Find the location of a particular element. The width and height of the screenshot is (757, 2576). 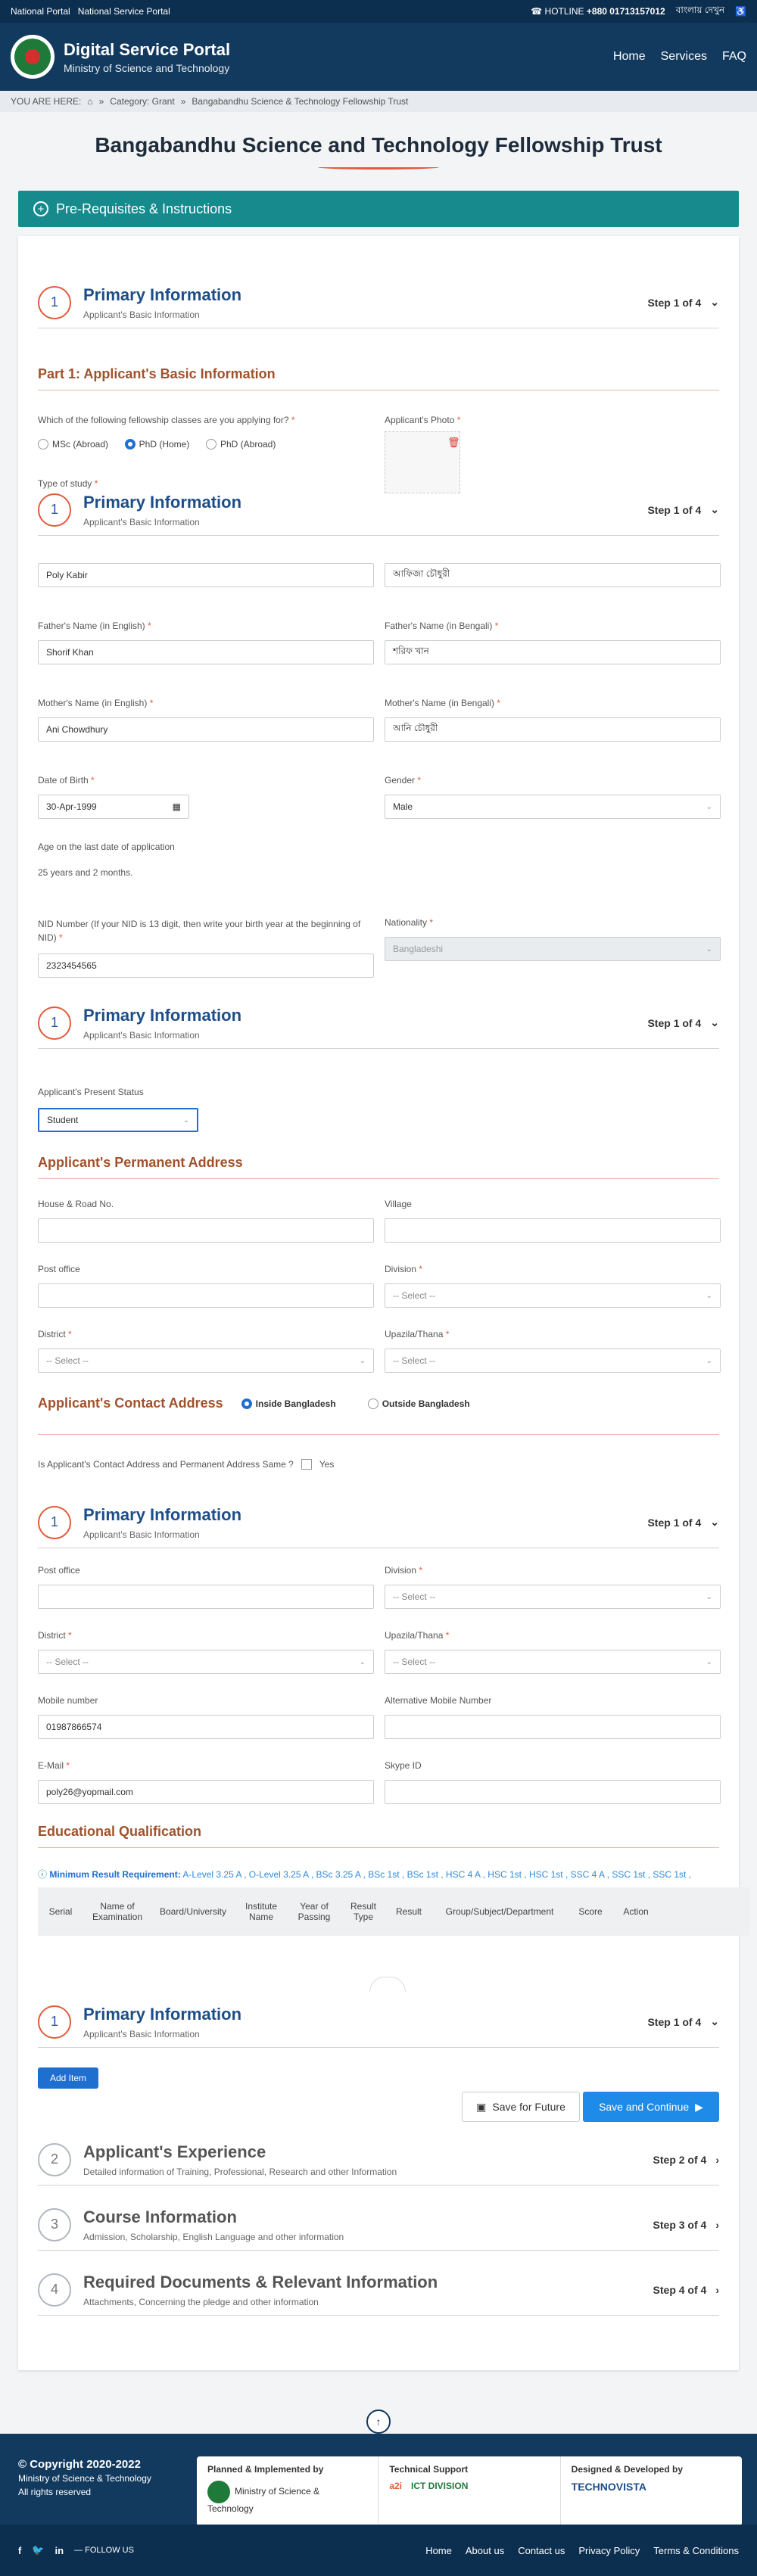

save-icon: ▣ is located at coordinates (481, 2106).